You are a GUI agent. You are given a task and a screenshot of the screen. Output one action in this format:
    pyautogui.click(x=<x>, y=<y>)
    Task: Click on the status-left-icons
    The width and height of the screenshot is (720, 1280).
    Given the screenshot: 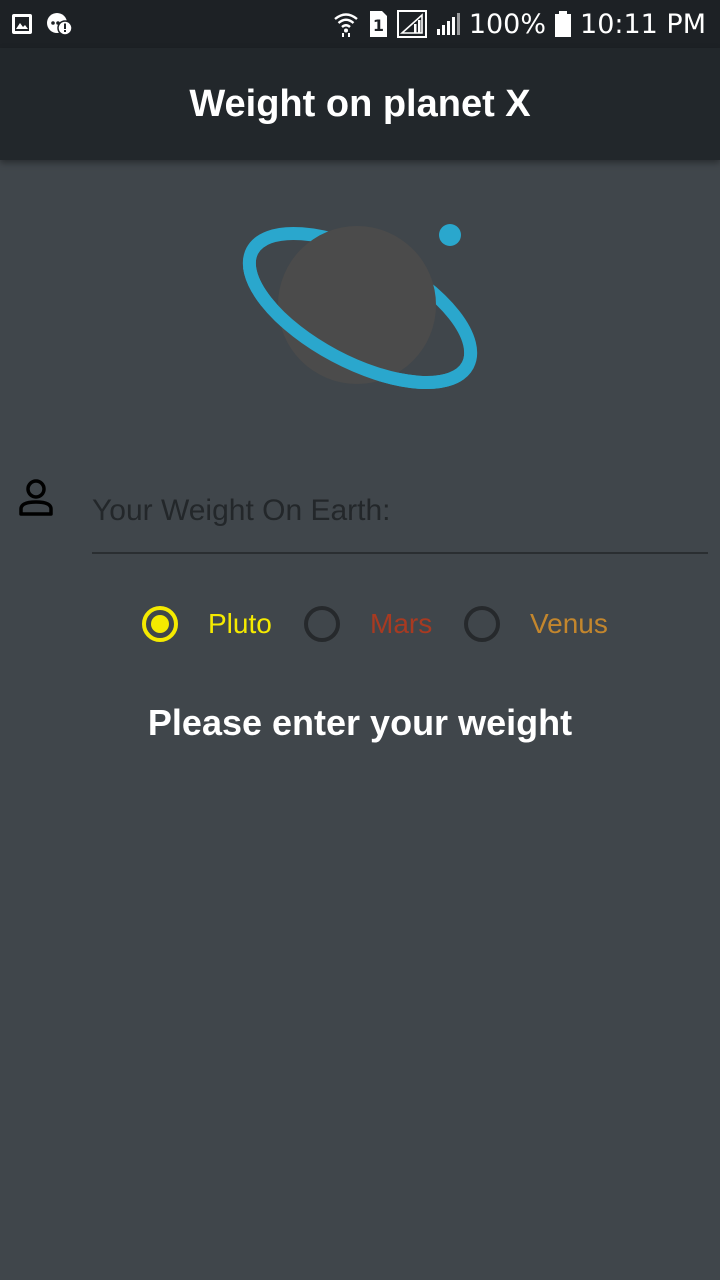 What is the action you would take?
    pyautogui.click(x=41, y=24)
    